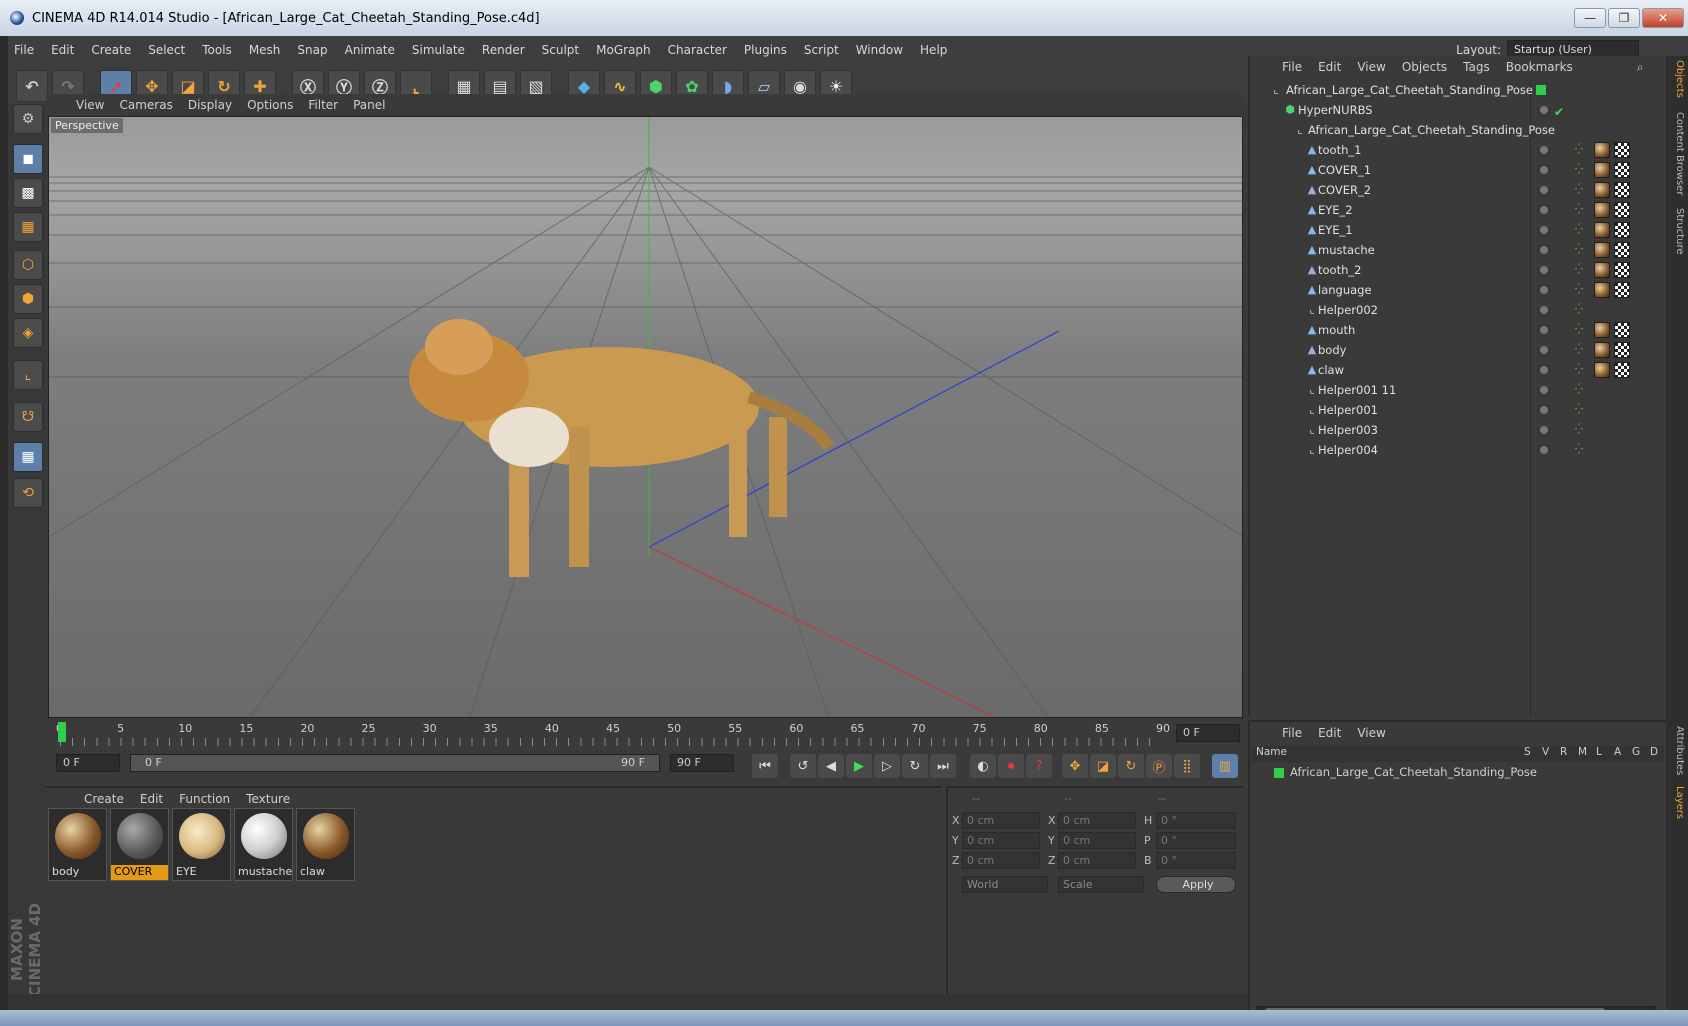 The height and width of the screenshot is (1026, 1688). What do you see at coordinates (1011, 766) in the screenshot?
I see `auto-key-icon: ⏺` at bounding box center [1011, 766].